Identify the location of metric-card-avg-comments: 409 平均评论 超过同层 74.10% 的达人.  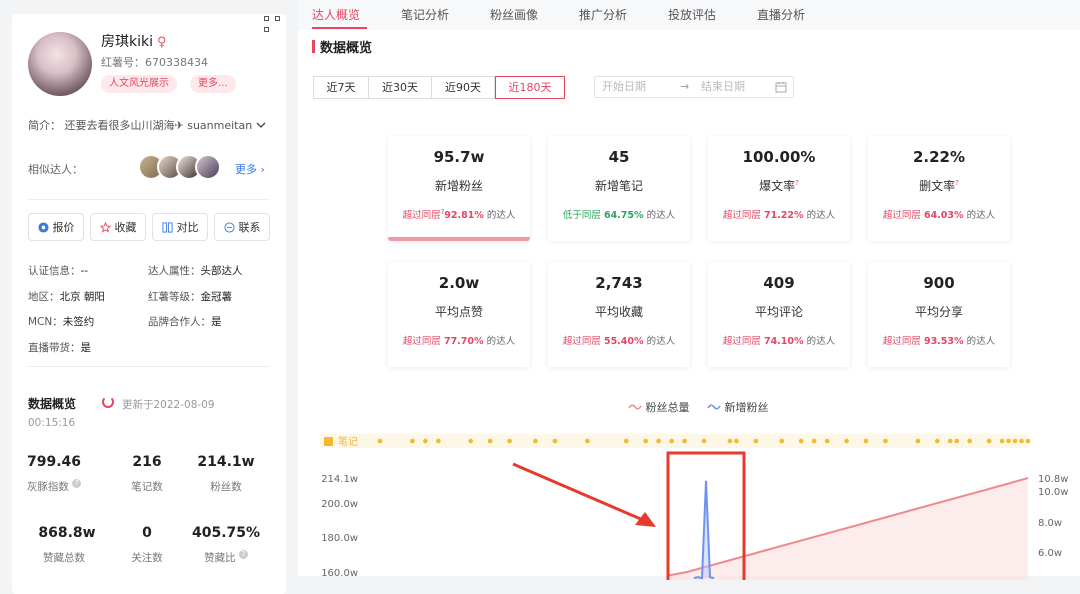
(779, 314).